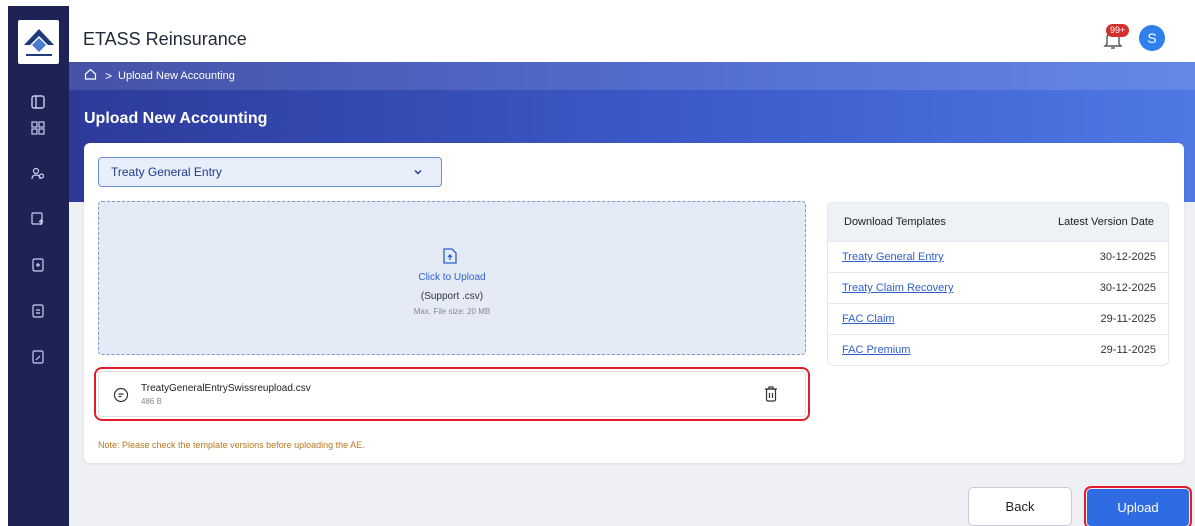 Image resolution: width=1195 pixels, height=526 pixels. Describe the element at coordinates (90, 76) in the screenshot. I see `home-icon` at that location.